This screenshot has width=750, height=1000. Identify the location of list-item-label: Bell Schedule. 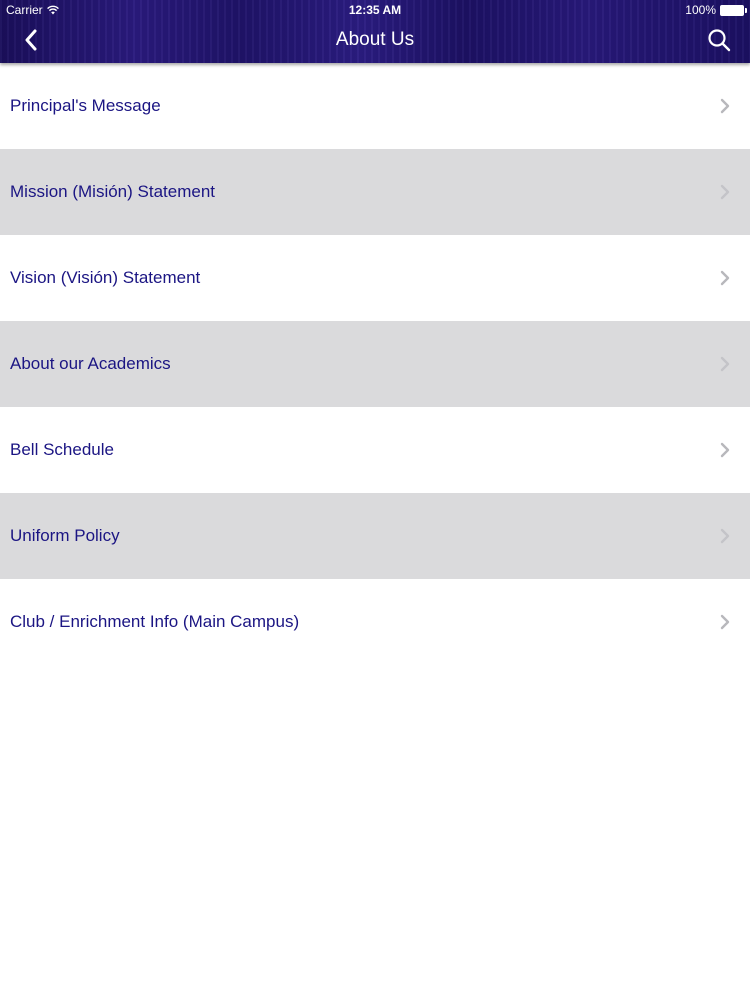
(62, 449).